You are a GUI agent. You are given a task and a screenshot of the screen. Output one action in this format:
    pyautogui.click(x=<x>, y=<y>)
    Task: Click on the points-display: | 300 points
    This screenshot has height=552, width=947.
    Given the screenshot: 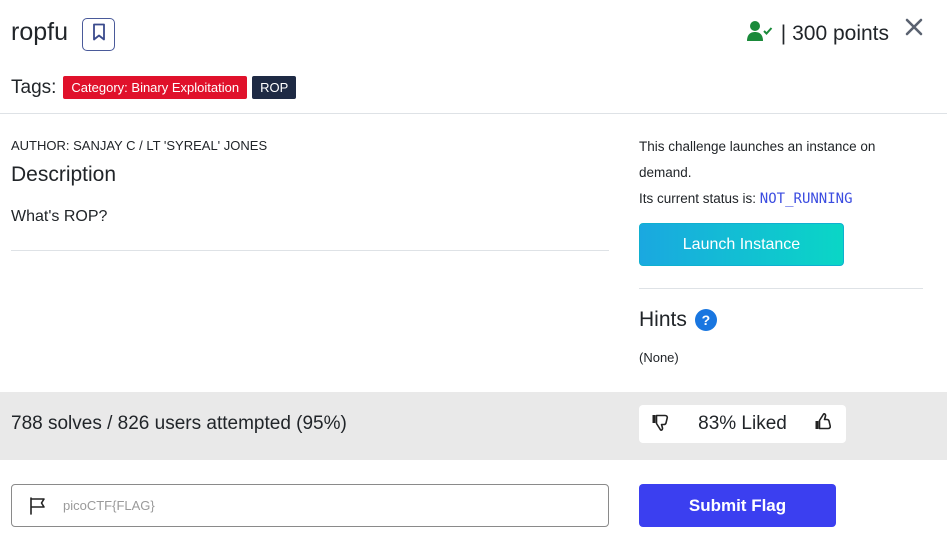 What is the action you would take?
    pyautogui.click(x=817, y=34)
    